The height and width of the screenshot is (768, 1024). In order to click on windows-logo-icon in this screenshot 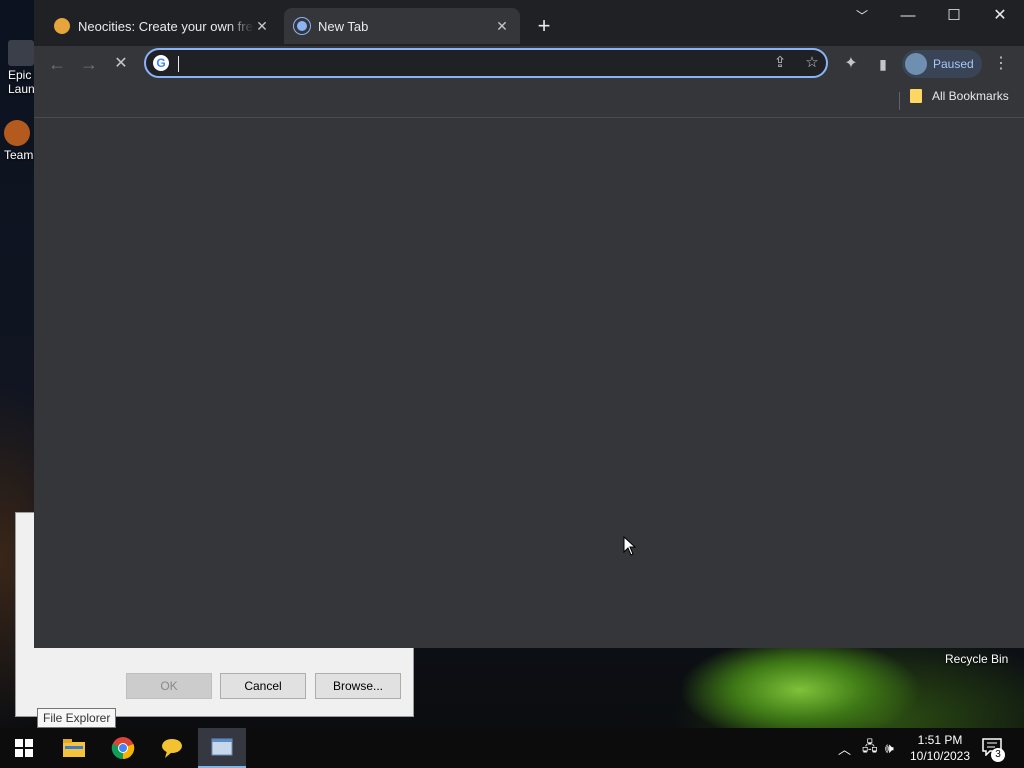, I will do `click(24, 748)`.